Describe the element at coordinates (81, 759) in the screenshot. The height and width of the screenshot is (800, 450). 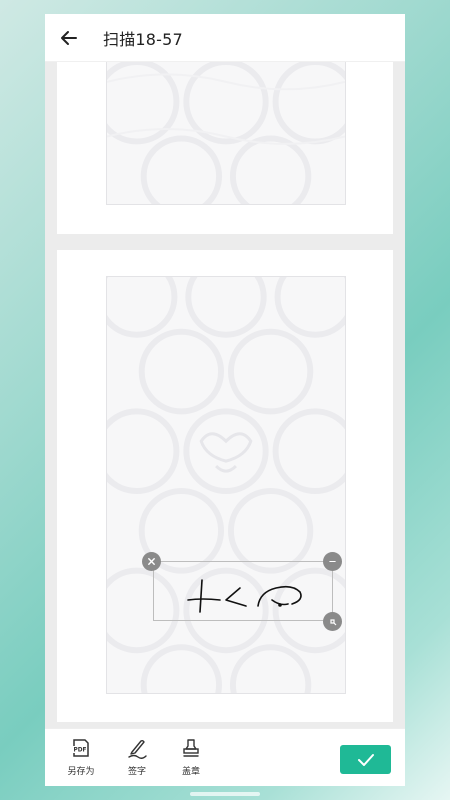
I see `save-as-button: PDF 另存为` at that location.